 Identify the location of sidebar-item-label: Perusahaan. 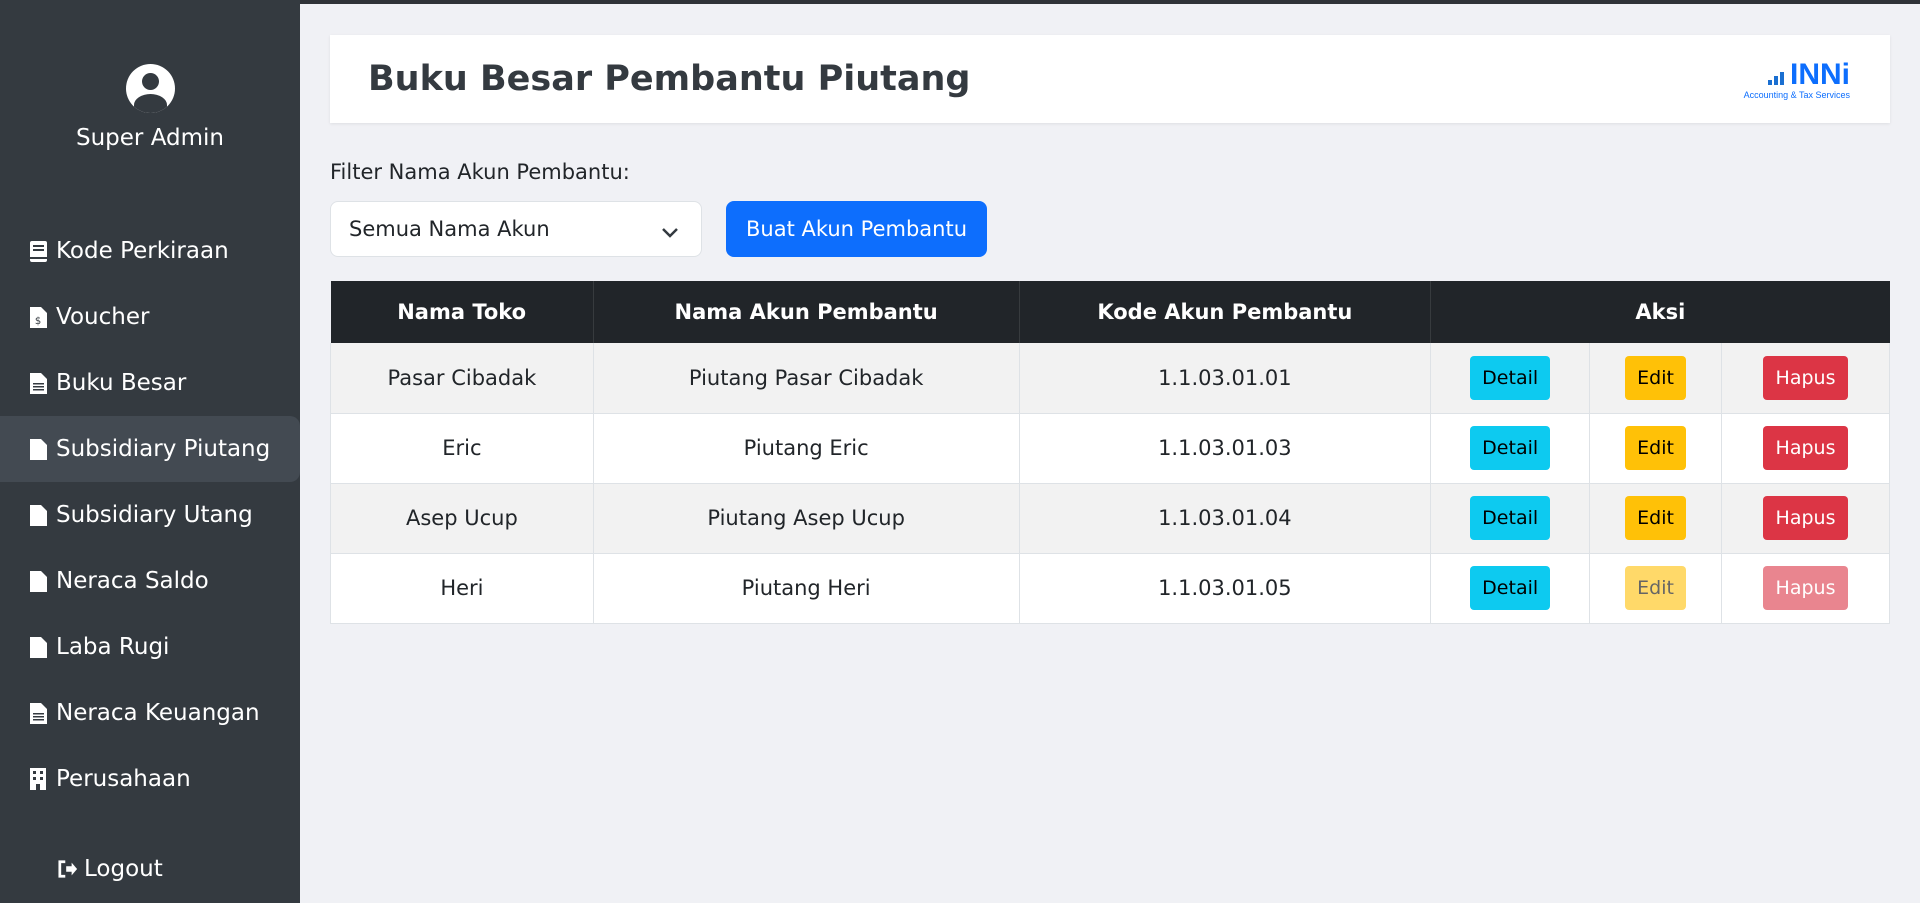
(123, 779).